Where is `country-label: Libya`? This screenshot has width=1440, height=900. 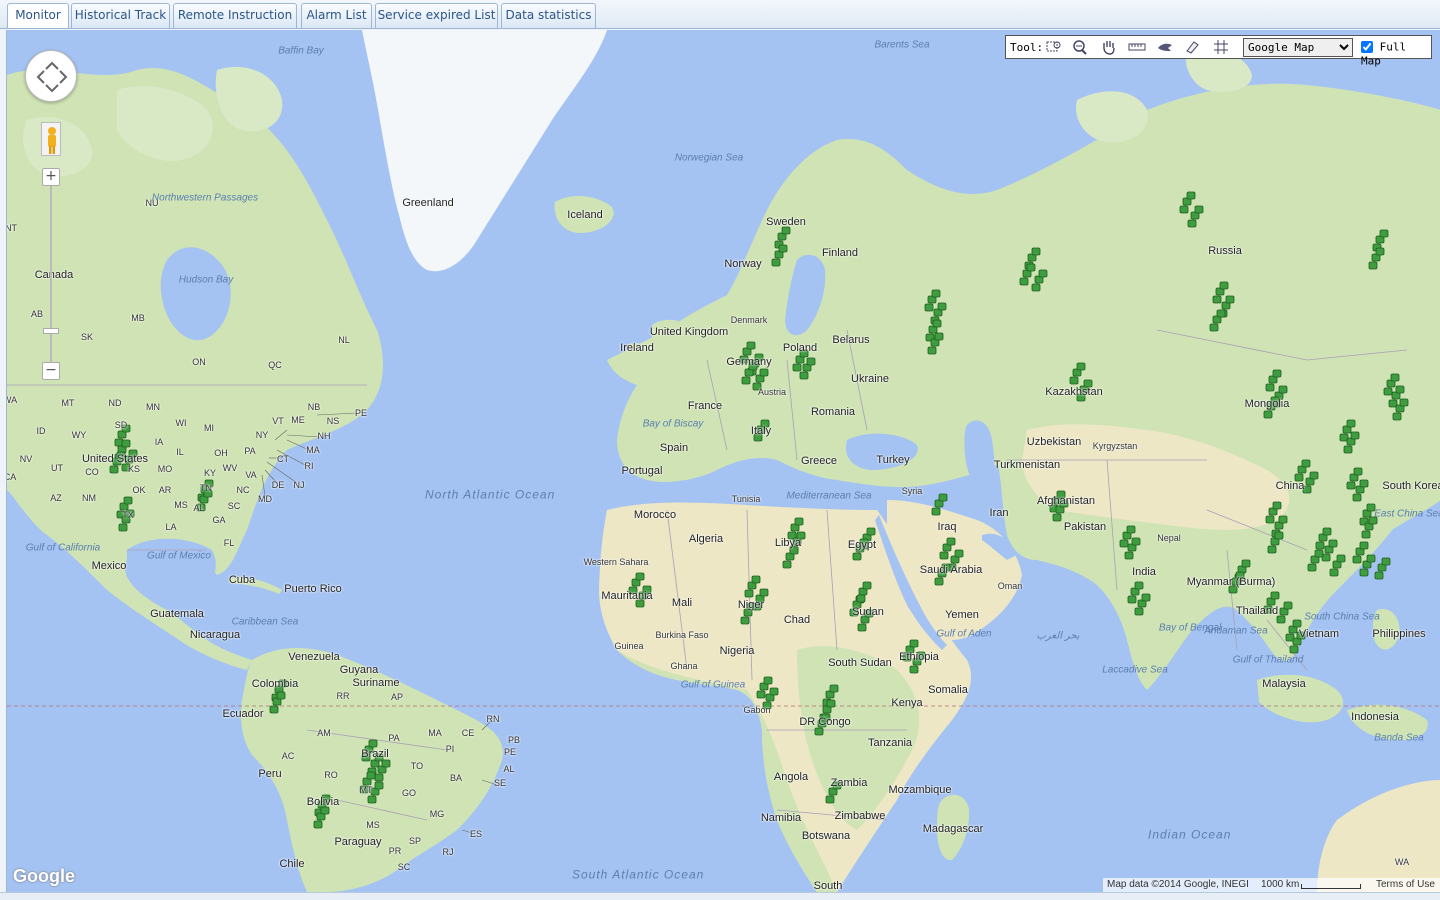 country-label: Libya is located at coordinates (788, 543).